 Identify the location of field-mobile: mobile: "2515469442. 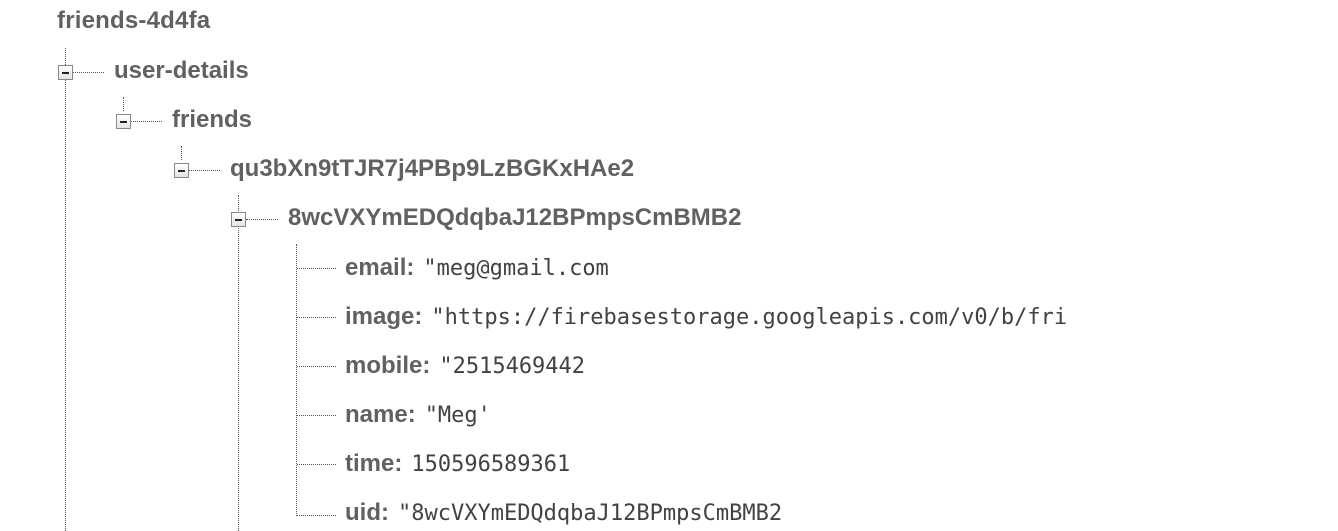
(490, 366).